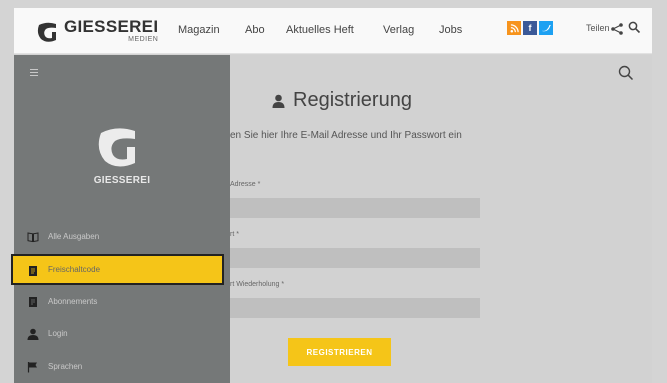 This screenshot has width=667, height=383. What do you see at coordinates (33, 270) in the screenshot?
I see `code-document-icon` at bounding box center [33, 270].